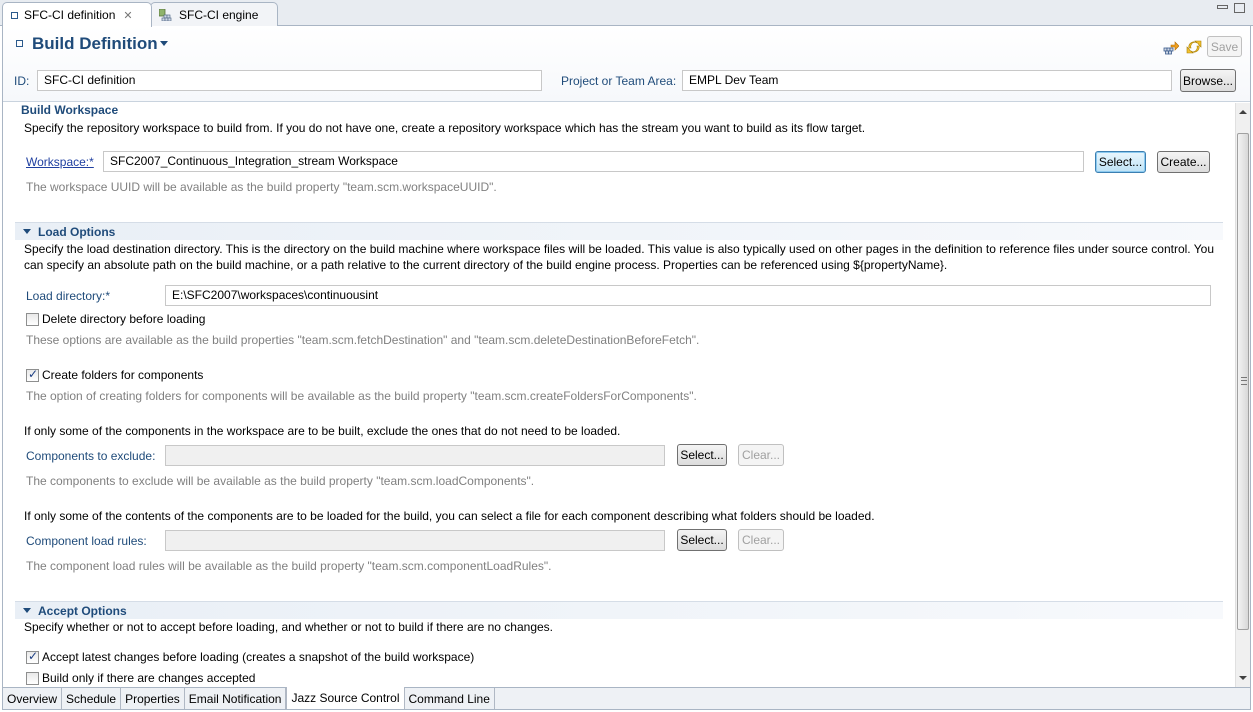 This screenshot has width=1253, height=712. Describe the element at coordinates (60, 162) in the screenshot. I see `workspace-link: Workspace:*` at that location.